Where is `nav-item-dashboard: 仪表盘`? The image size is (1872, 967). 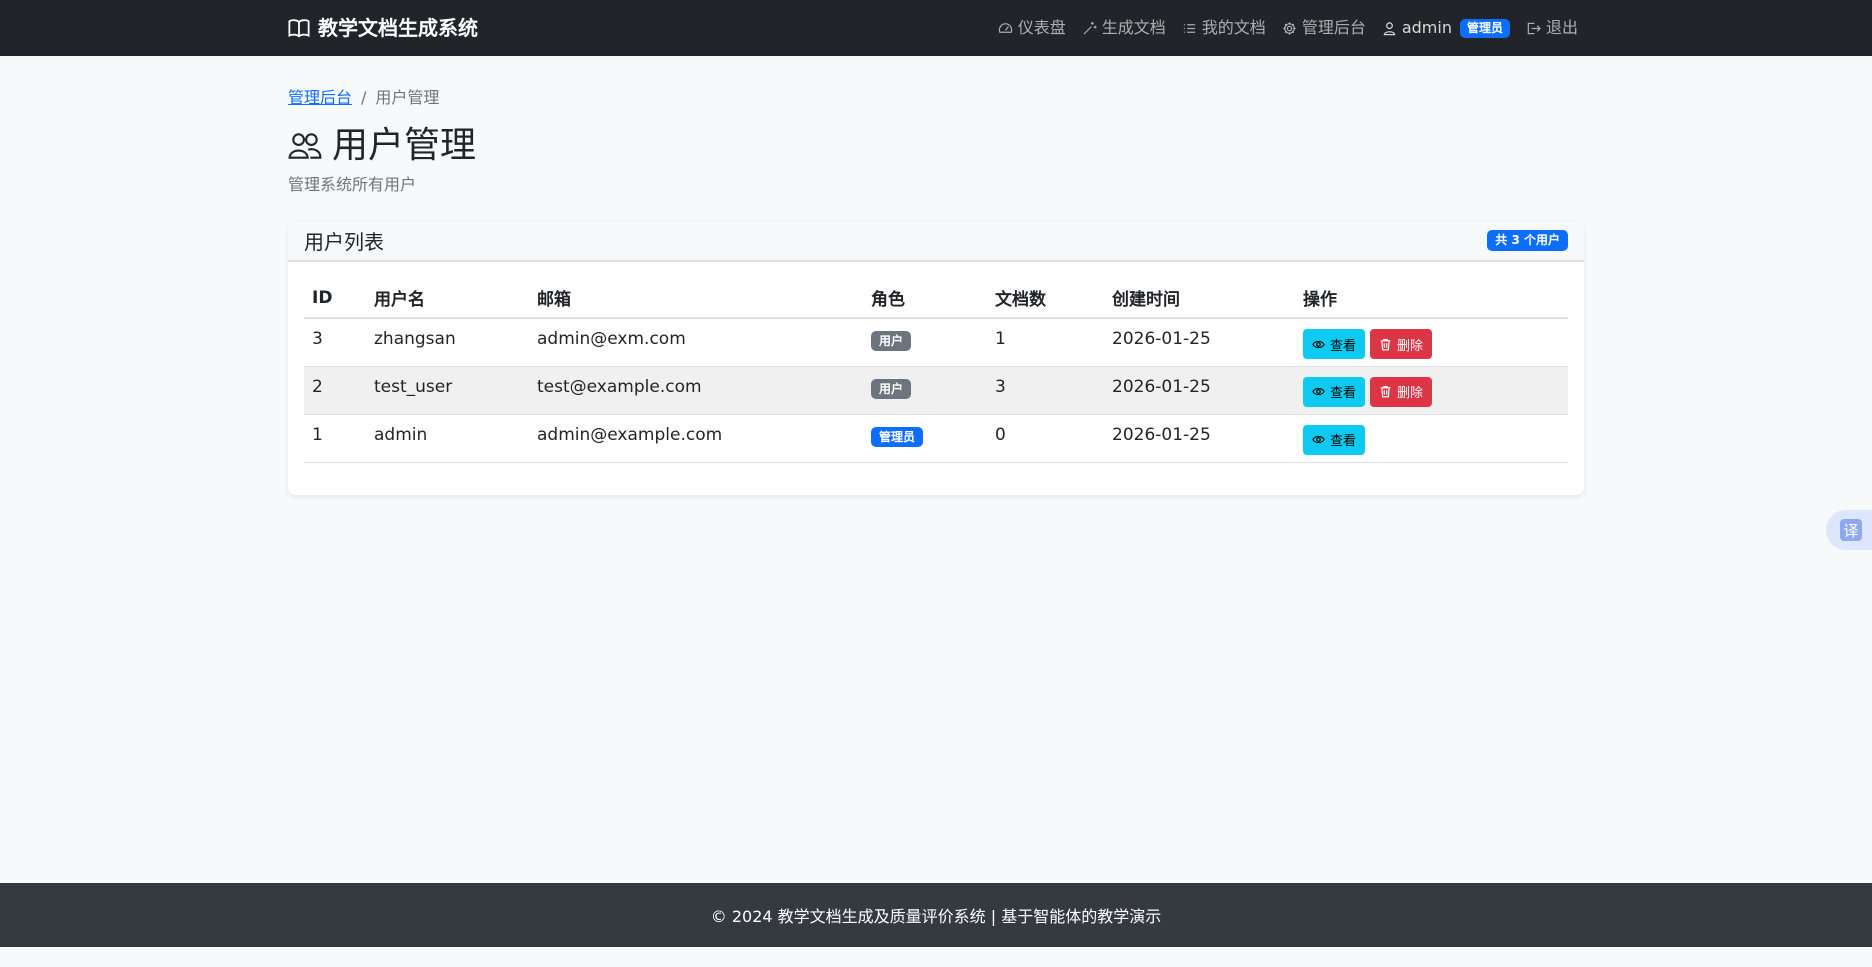
nav-item-dashboard: 仪表盘 is located at coordinates (1032, 28).